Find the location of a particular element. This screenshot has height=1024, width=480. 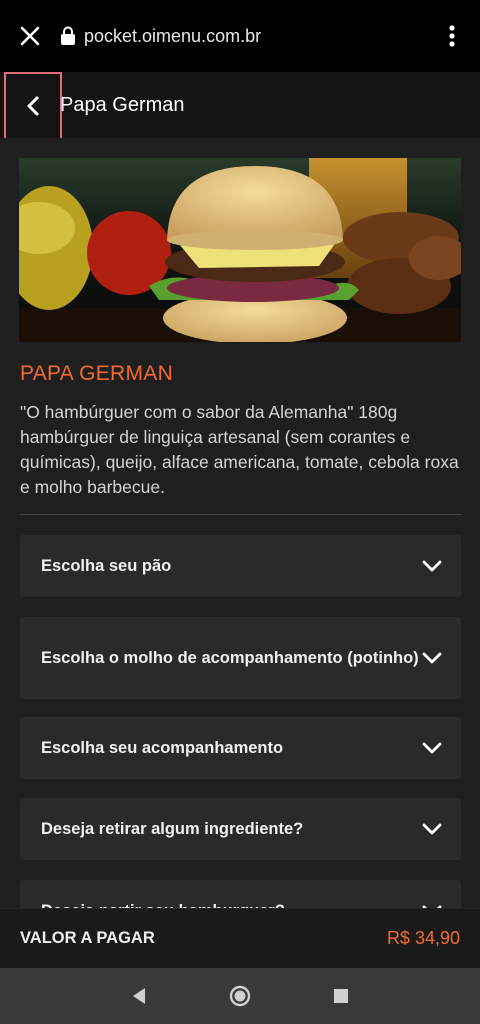

recents-square-icon is located at coordinates (341, 996).